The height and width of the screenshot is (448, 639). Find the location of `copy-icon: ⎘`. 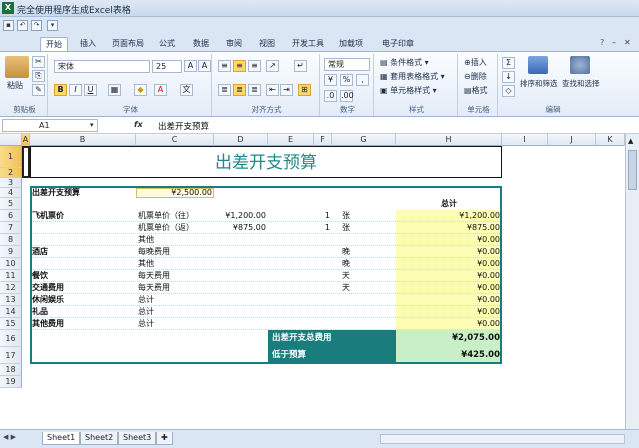

copy-icon: ⎘ is located at coordinates (38, 76).